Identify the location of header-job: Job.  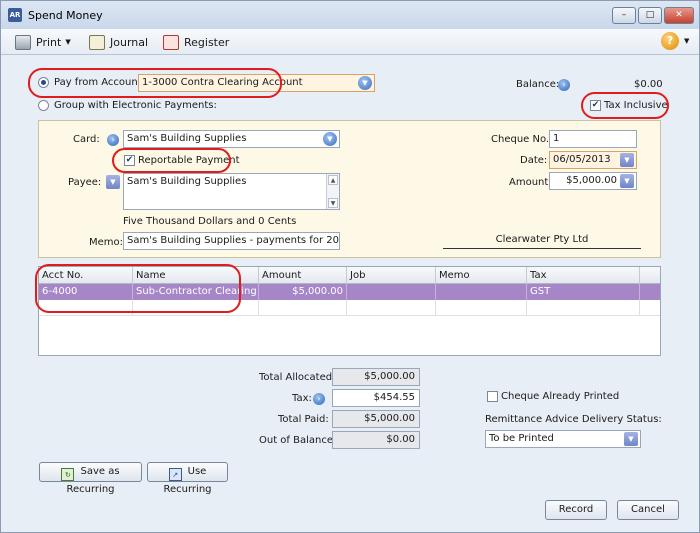
(391, 275).